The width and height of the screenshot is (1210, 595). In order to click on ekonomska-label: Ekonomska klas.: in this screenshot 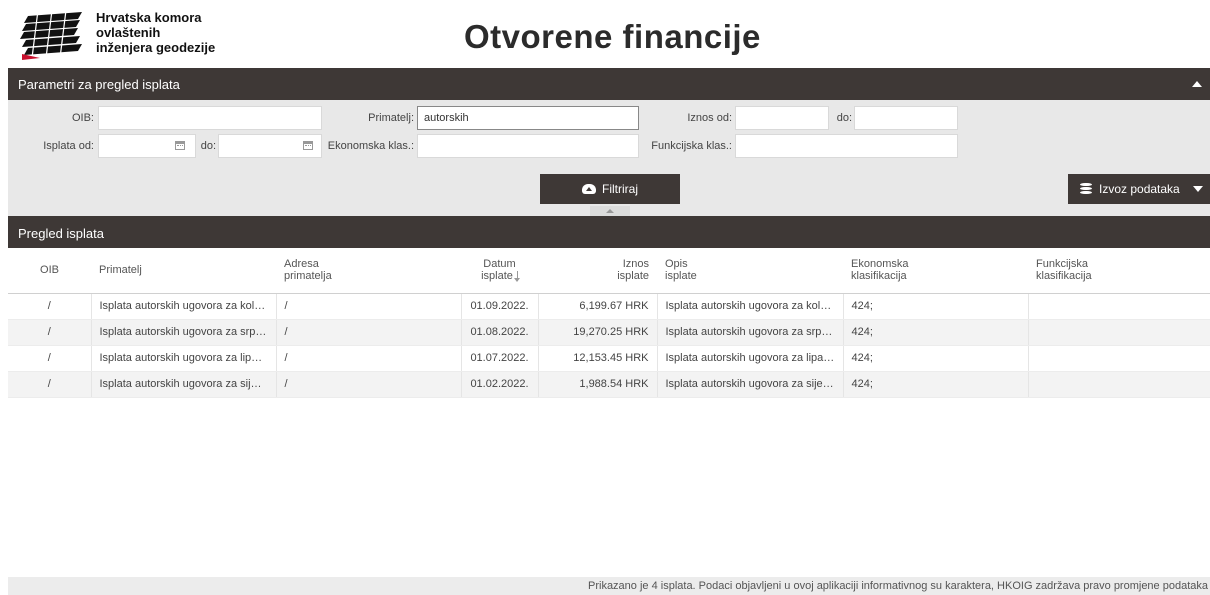, I will do `click(370, 146)`.